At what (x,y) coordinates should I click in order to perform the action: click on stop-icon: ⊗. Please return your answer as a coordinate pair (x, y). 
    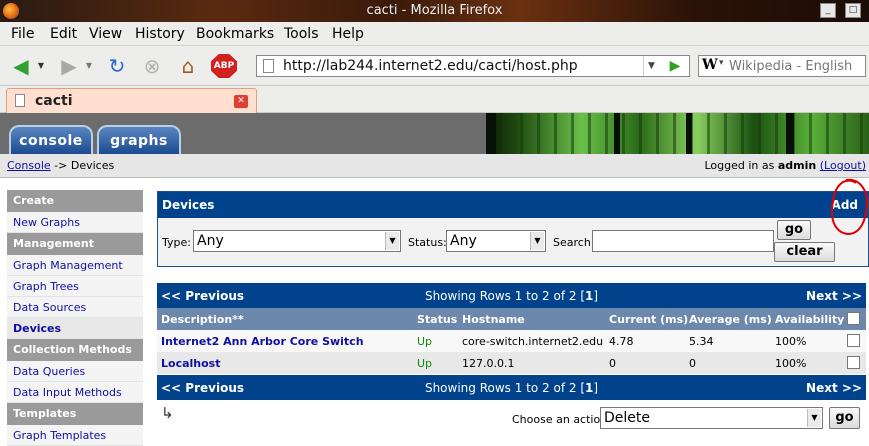
    Looking at the image, I should click on (152, 66).